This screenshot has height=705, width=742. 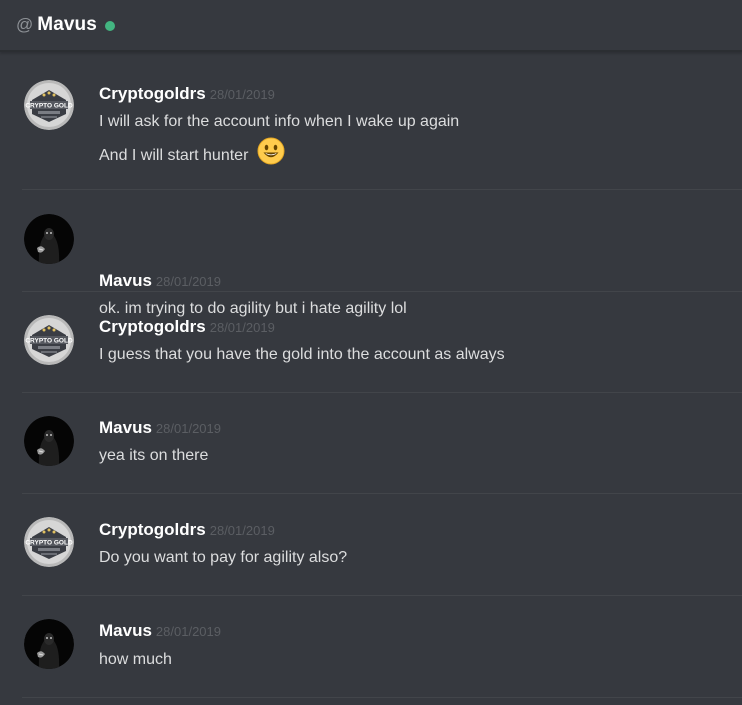 I want to click on message-text: And I will start hunter, so click(x=174, y=156).